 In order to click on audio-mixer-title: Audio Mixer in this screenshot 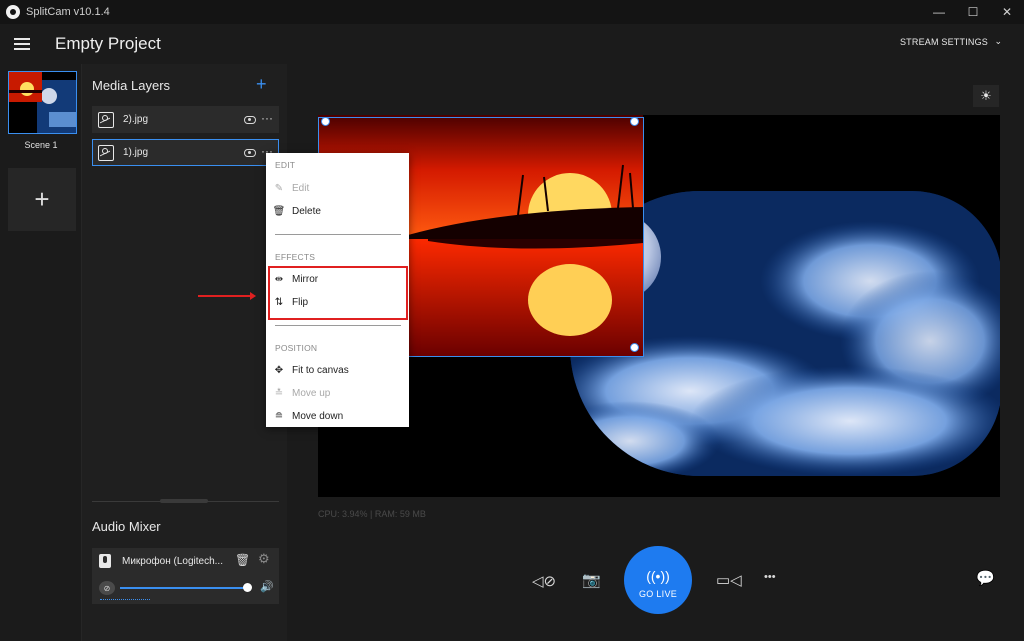, I will do `click(126, 526)`.